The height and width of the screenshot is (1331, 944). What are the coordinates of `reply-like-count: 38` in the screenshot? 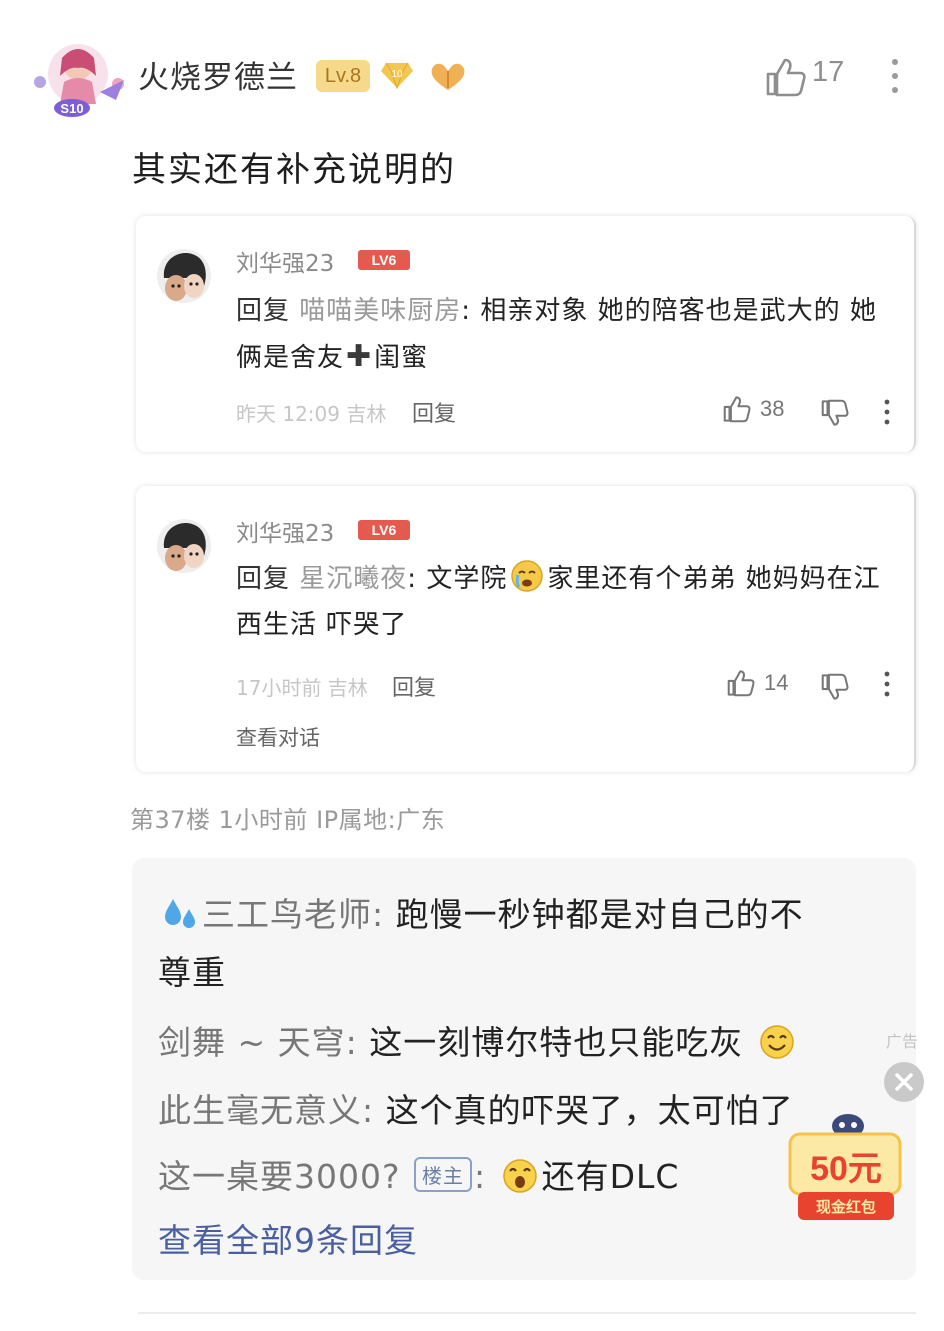 It's located at (772, 408).